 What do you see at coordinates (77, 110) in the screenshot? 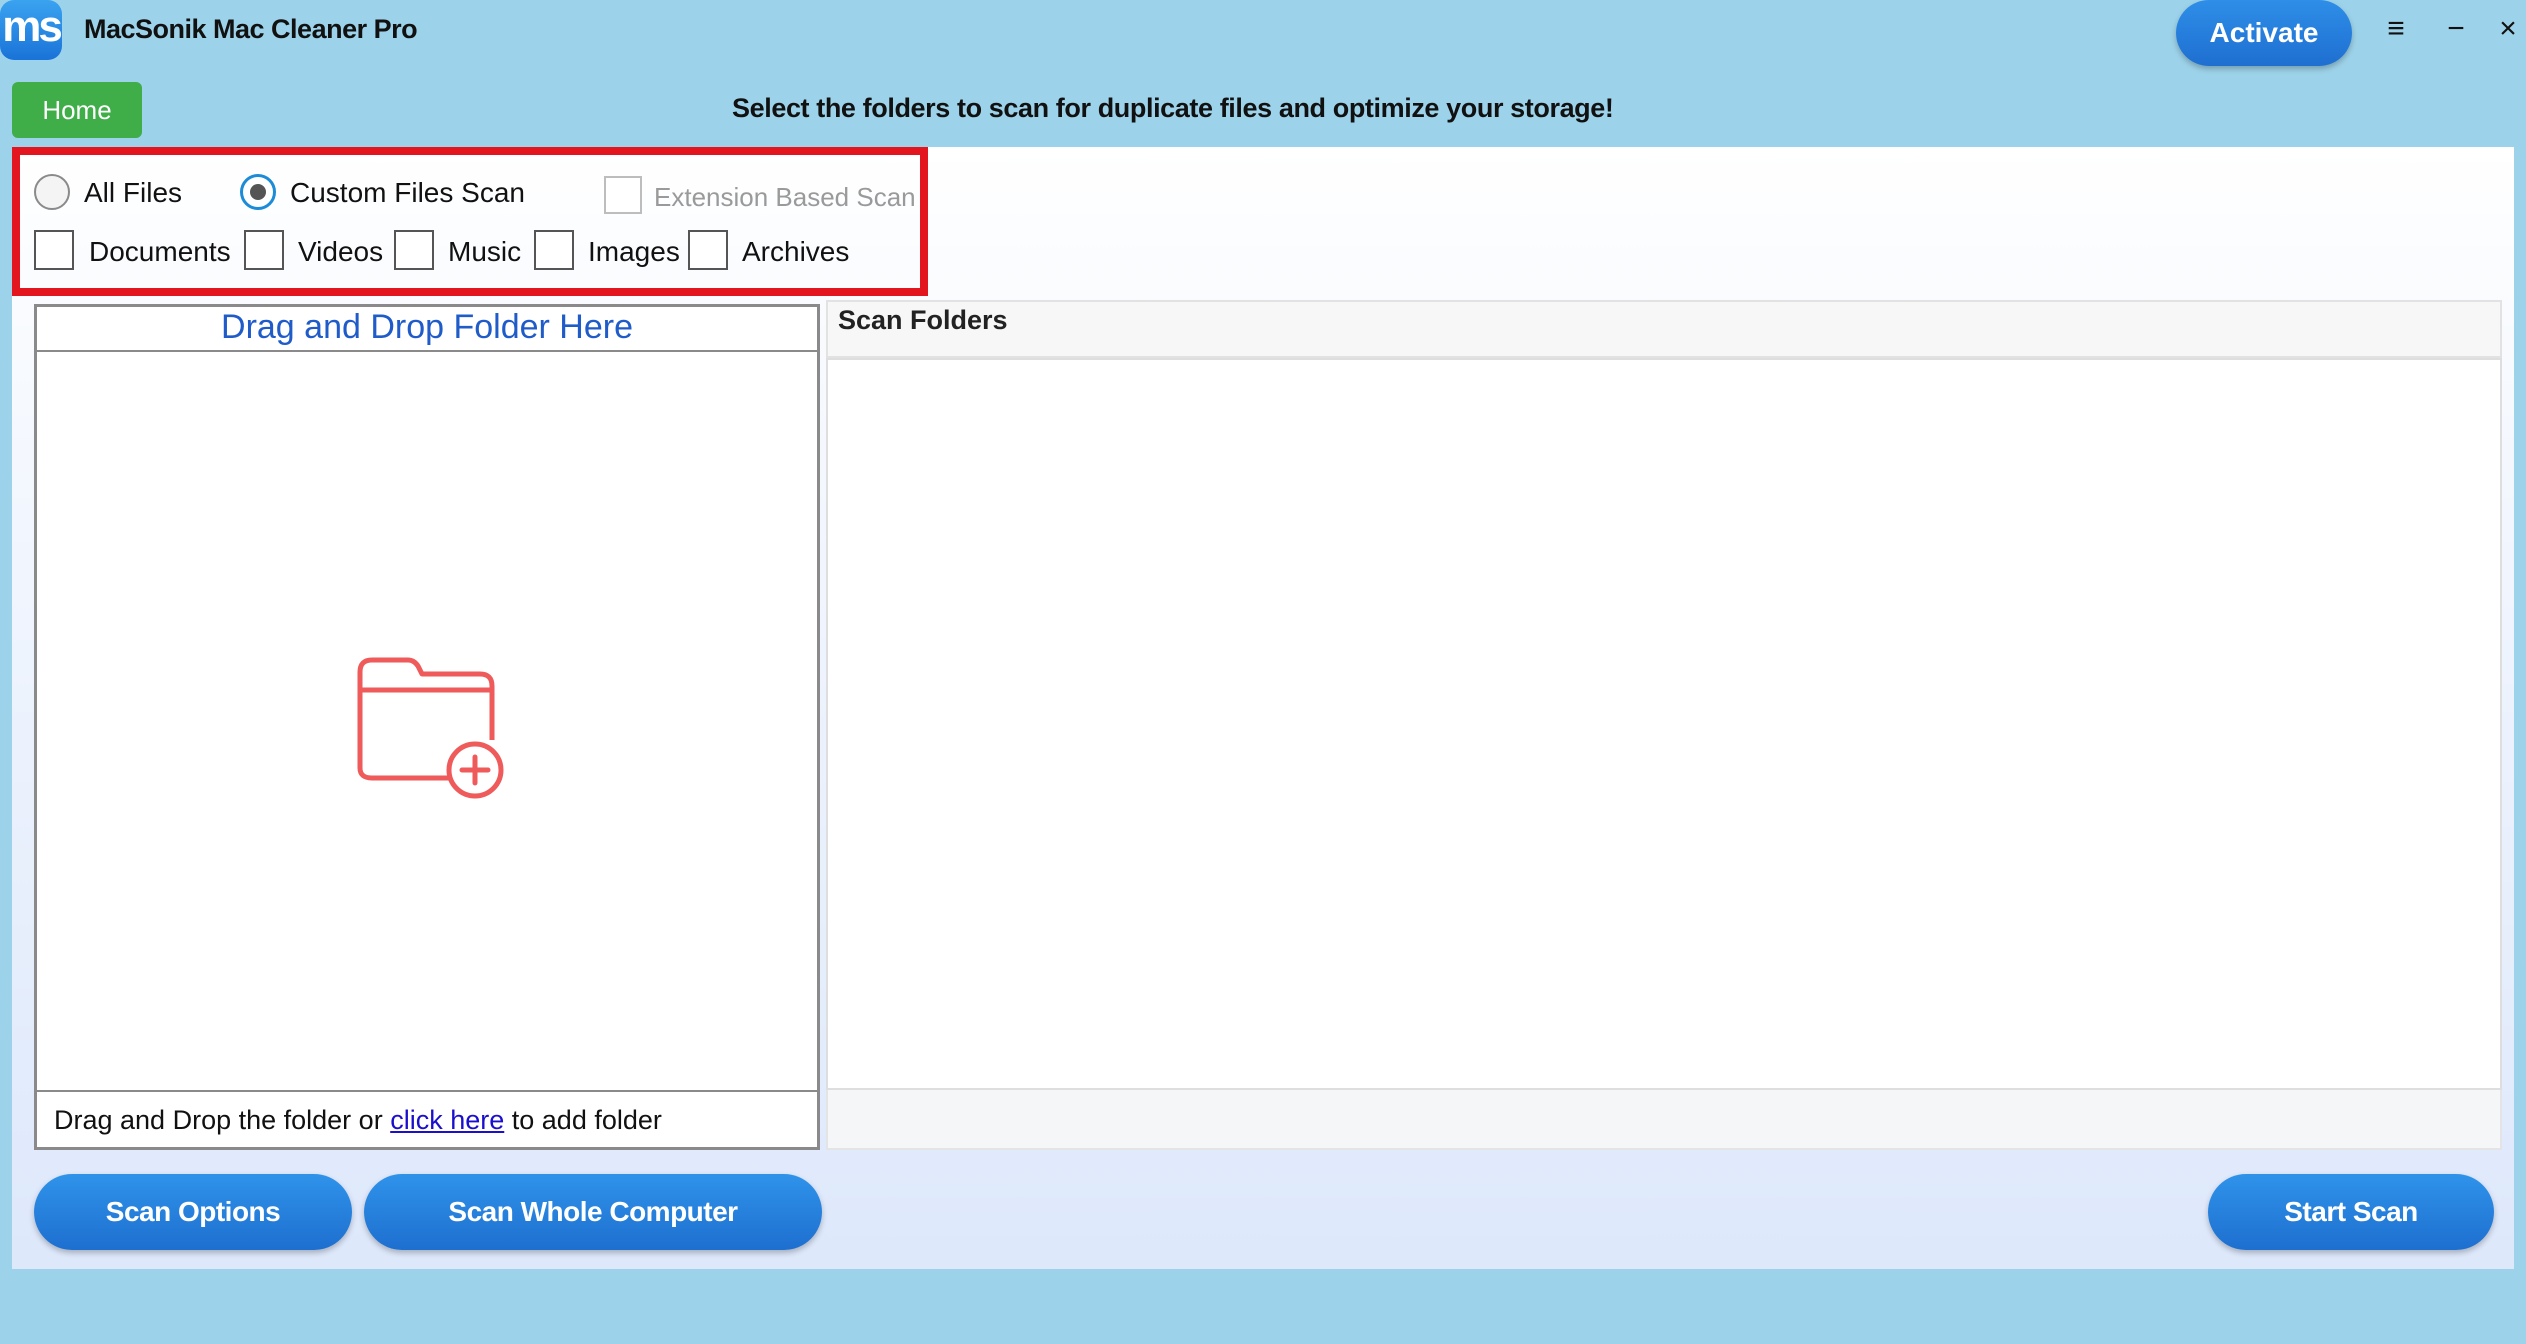
I see `home-button: Home` at bounding box center [77, 110].